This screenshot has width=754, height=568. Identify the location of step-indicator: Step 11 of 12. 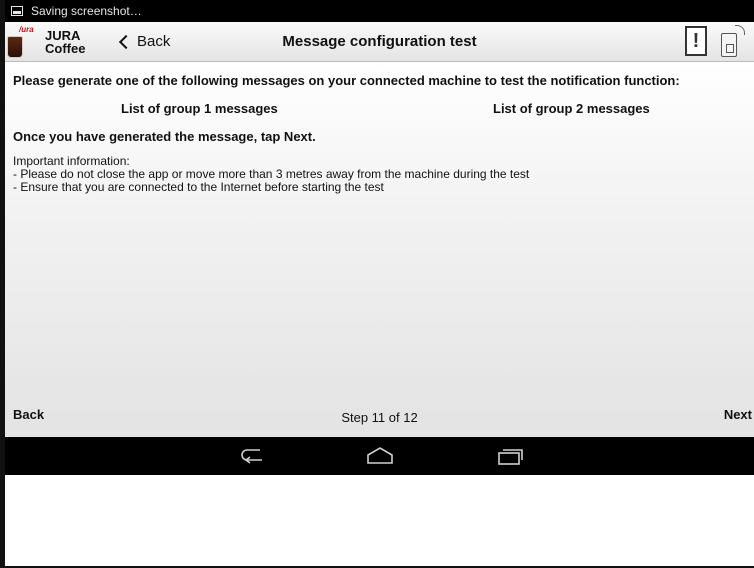
(379, 417).